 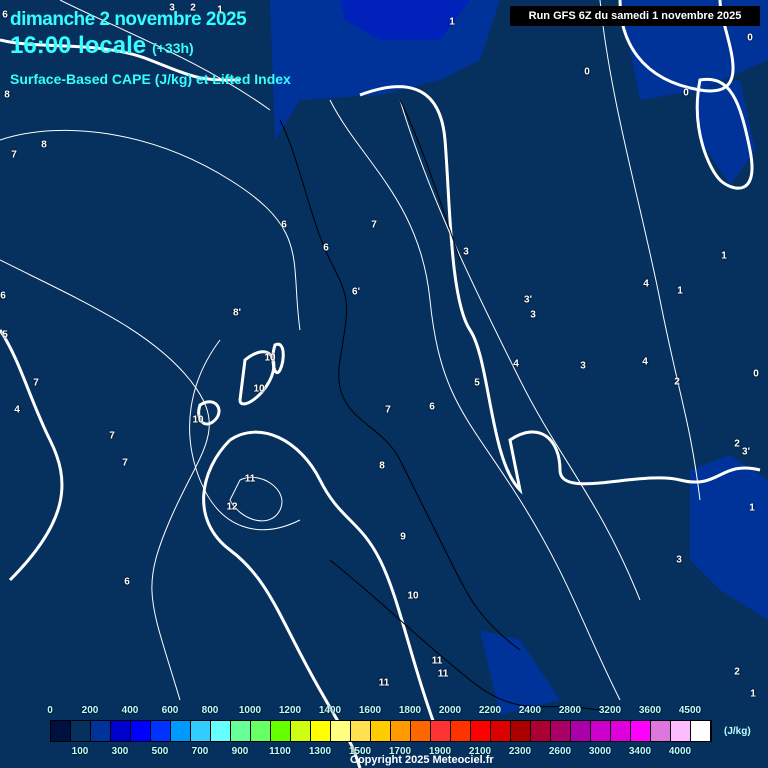 What do you see at coordinates (250, 710) in the screenshot?
I see `legend-top-label: 1000` at bounding box center [250, 710].